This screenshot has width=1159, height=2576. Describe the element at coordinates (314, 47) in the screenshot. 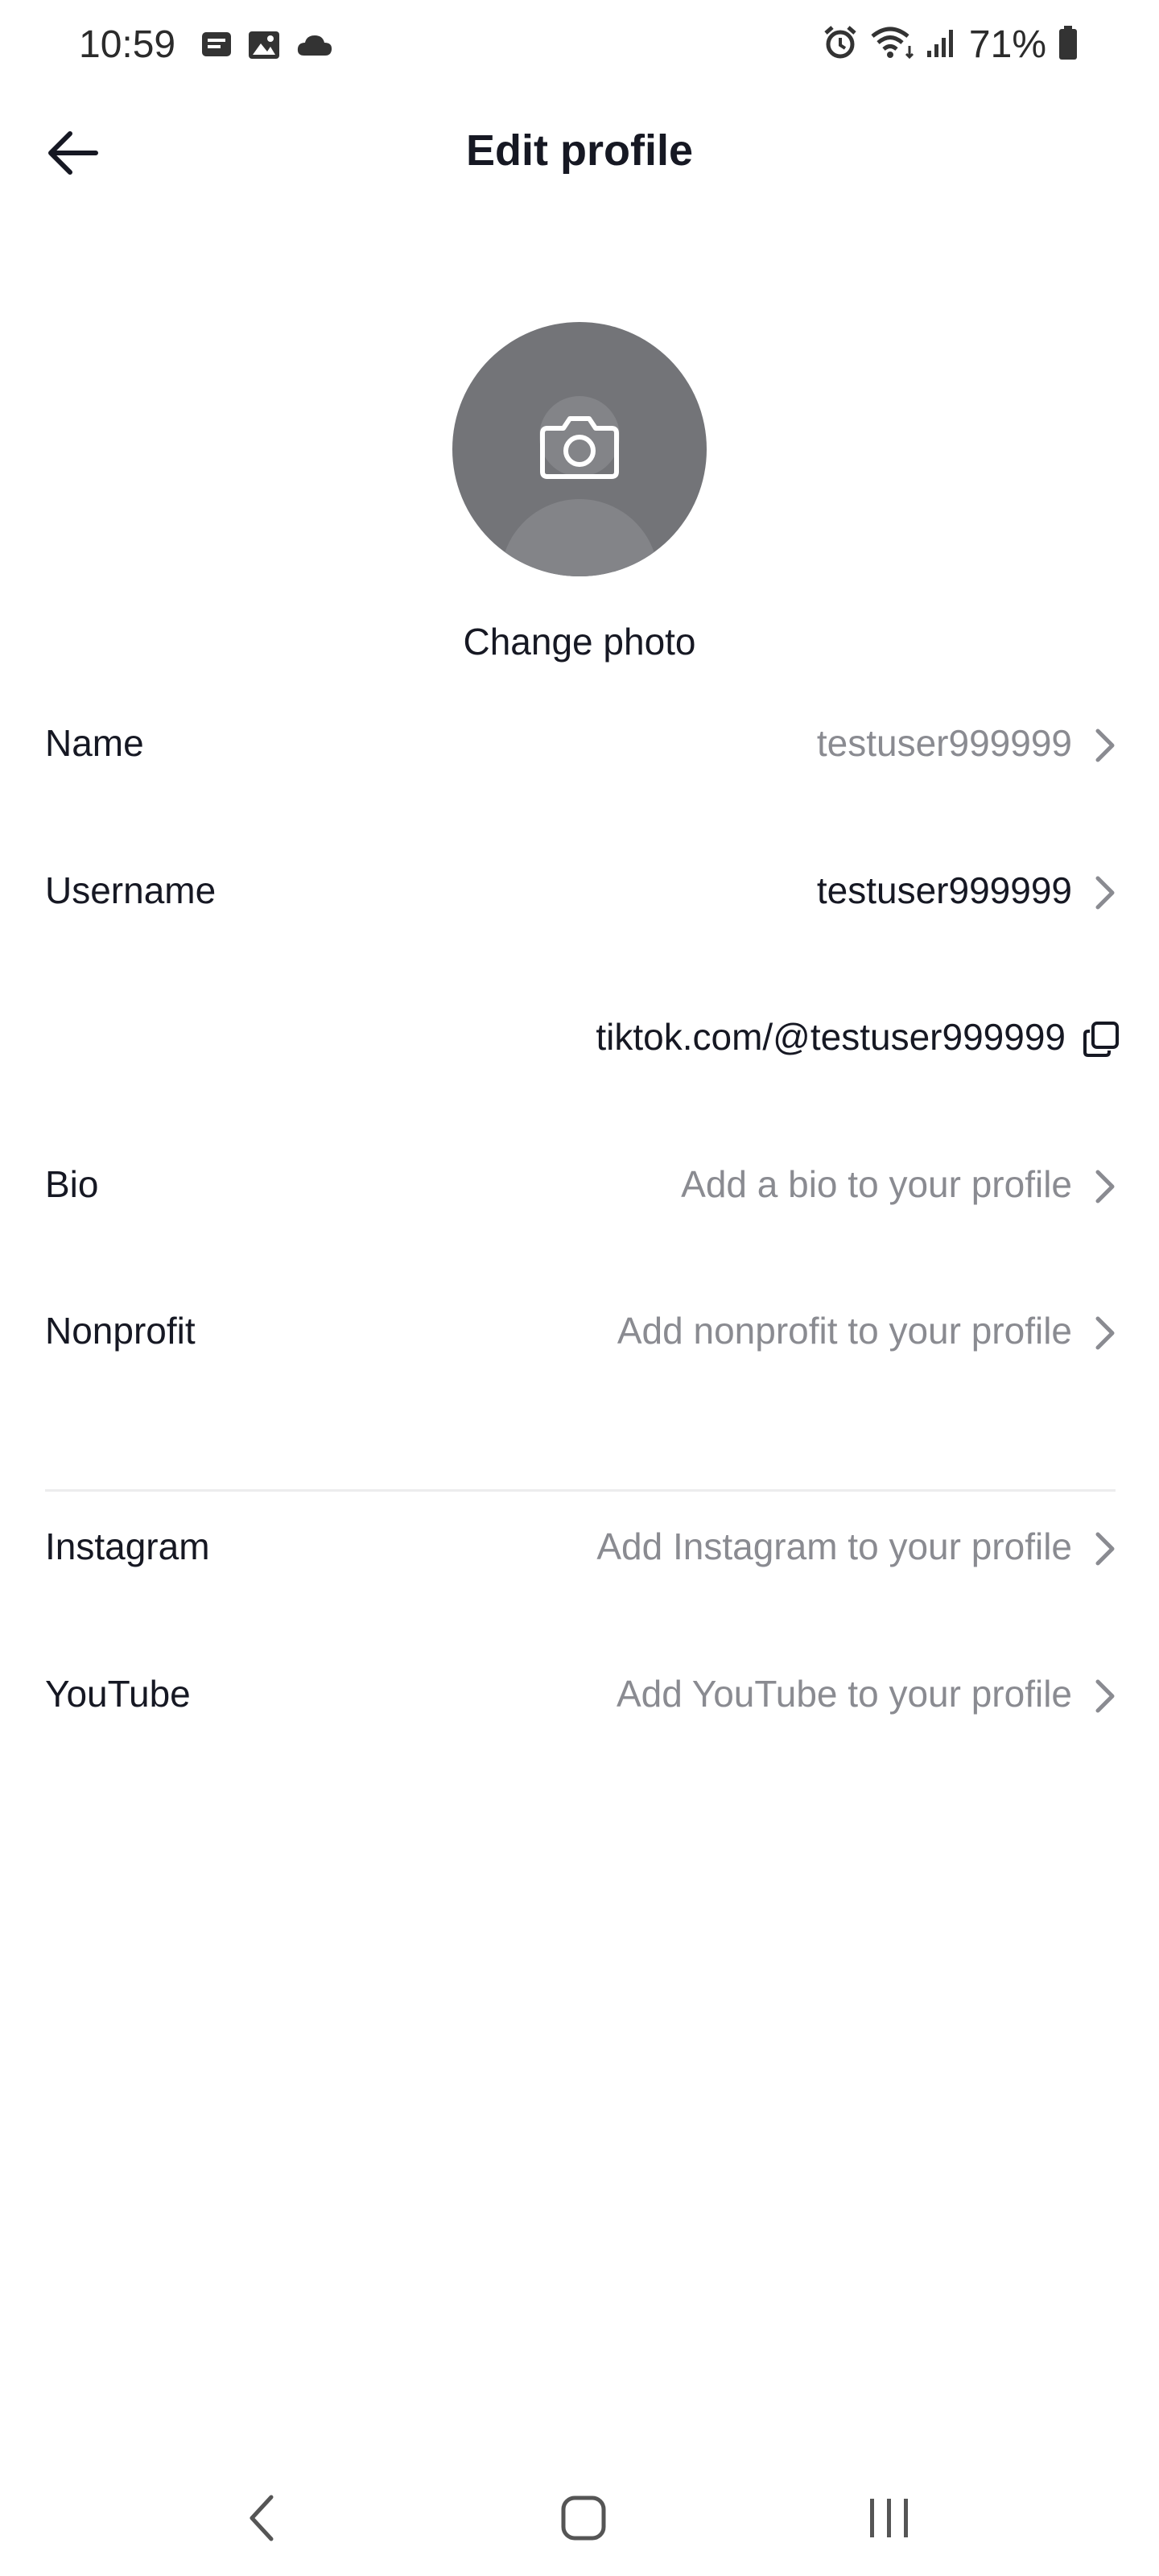

I see `cloud-icon` at that location.